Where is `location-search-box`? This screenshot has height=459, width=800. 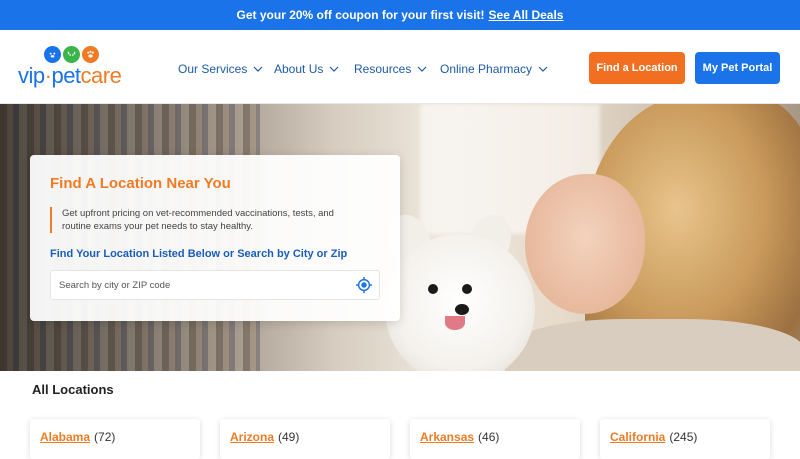 location-search-box is located at coordinates (215, 285).